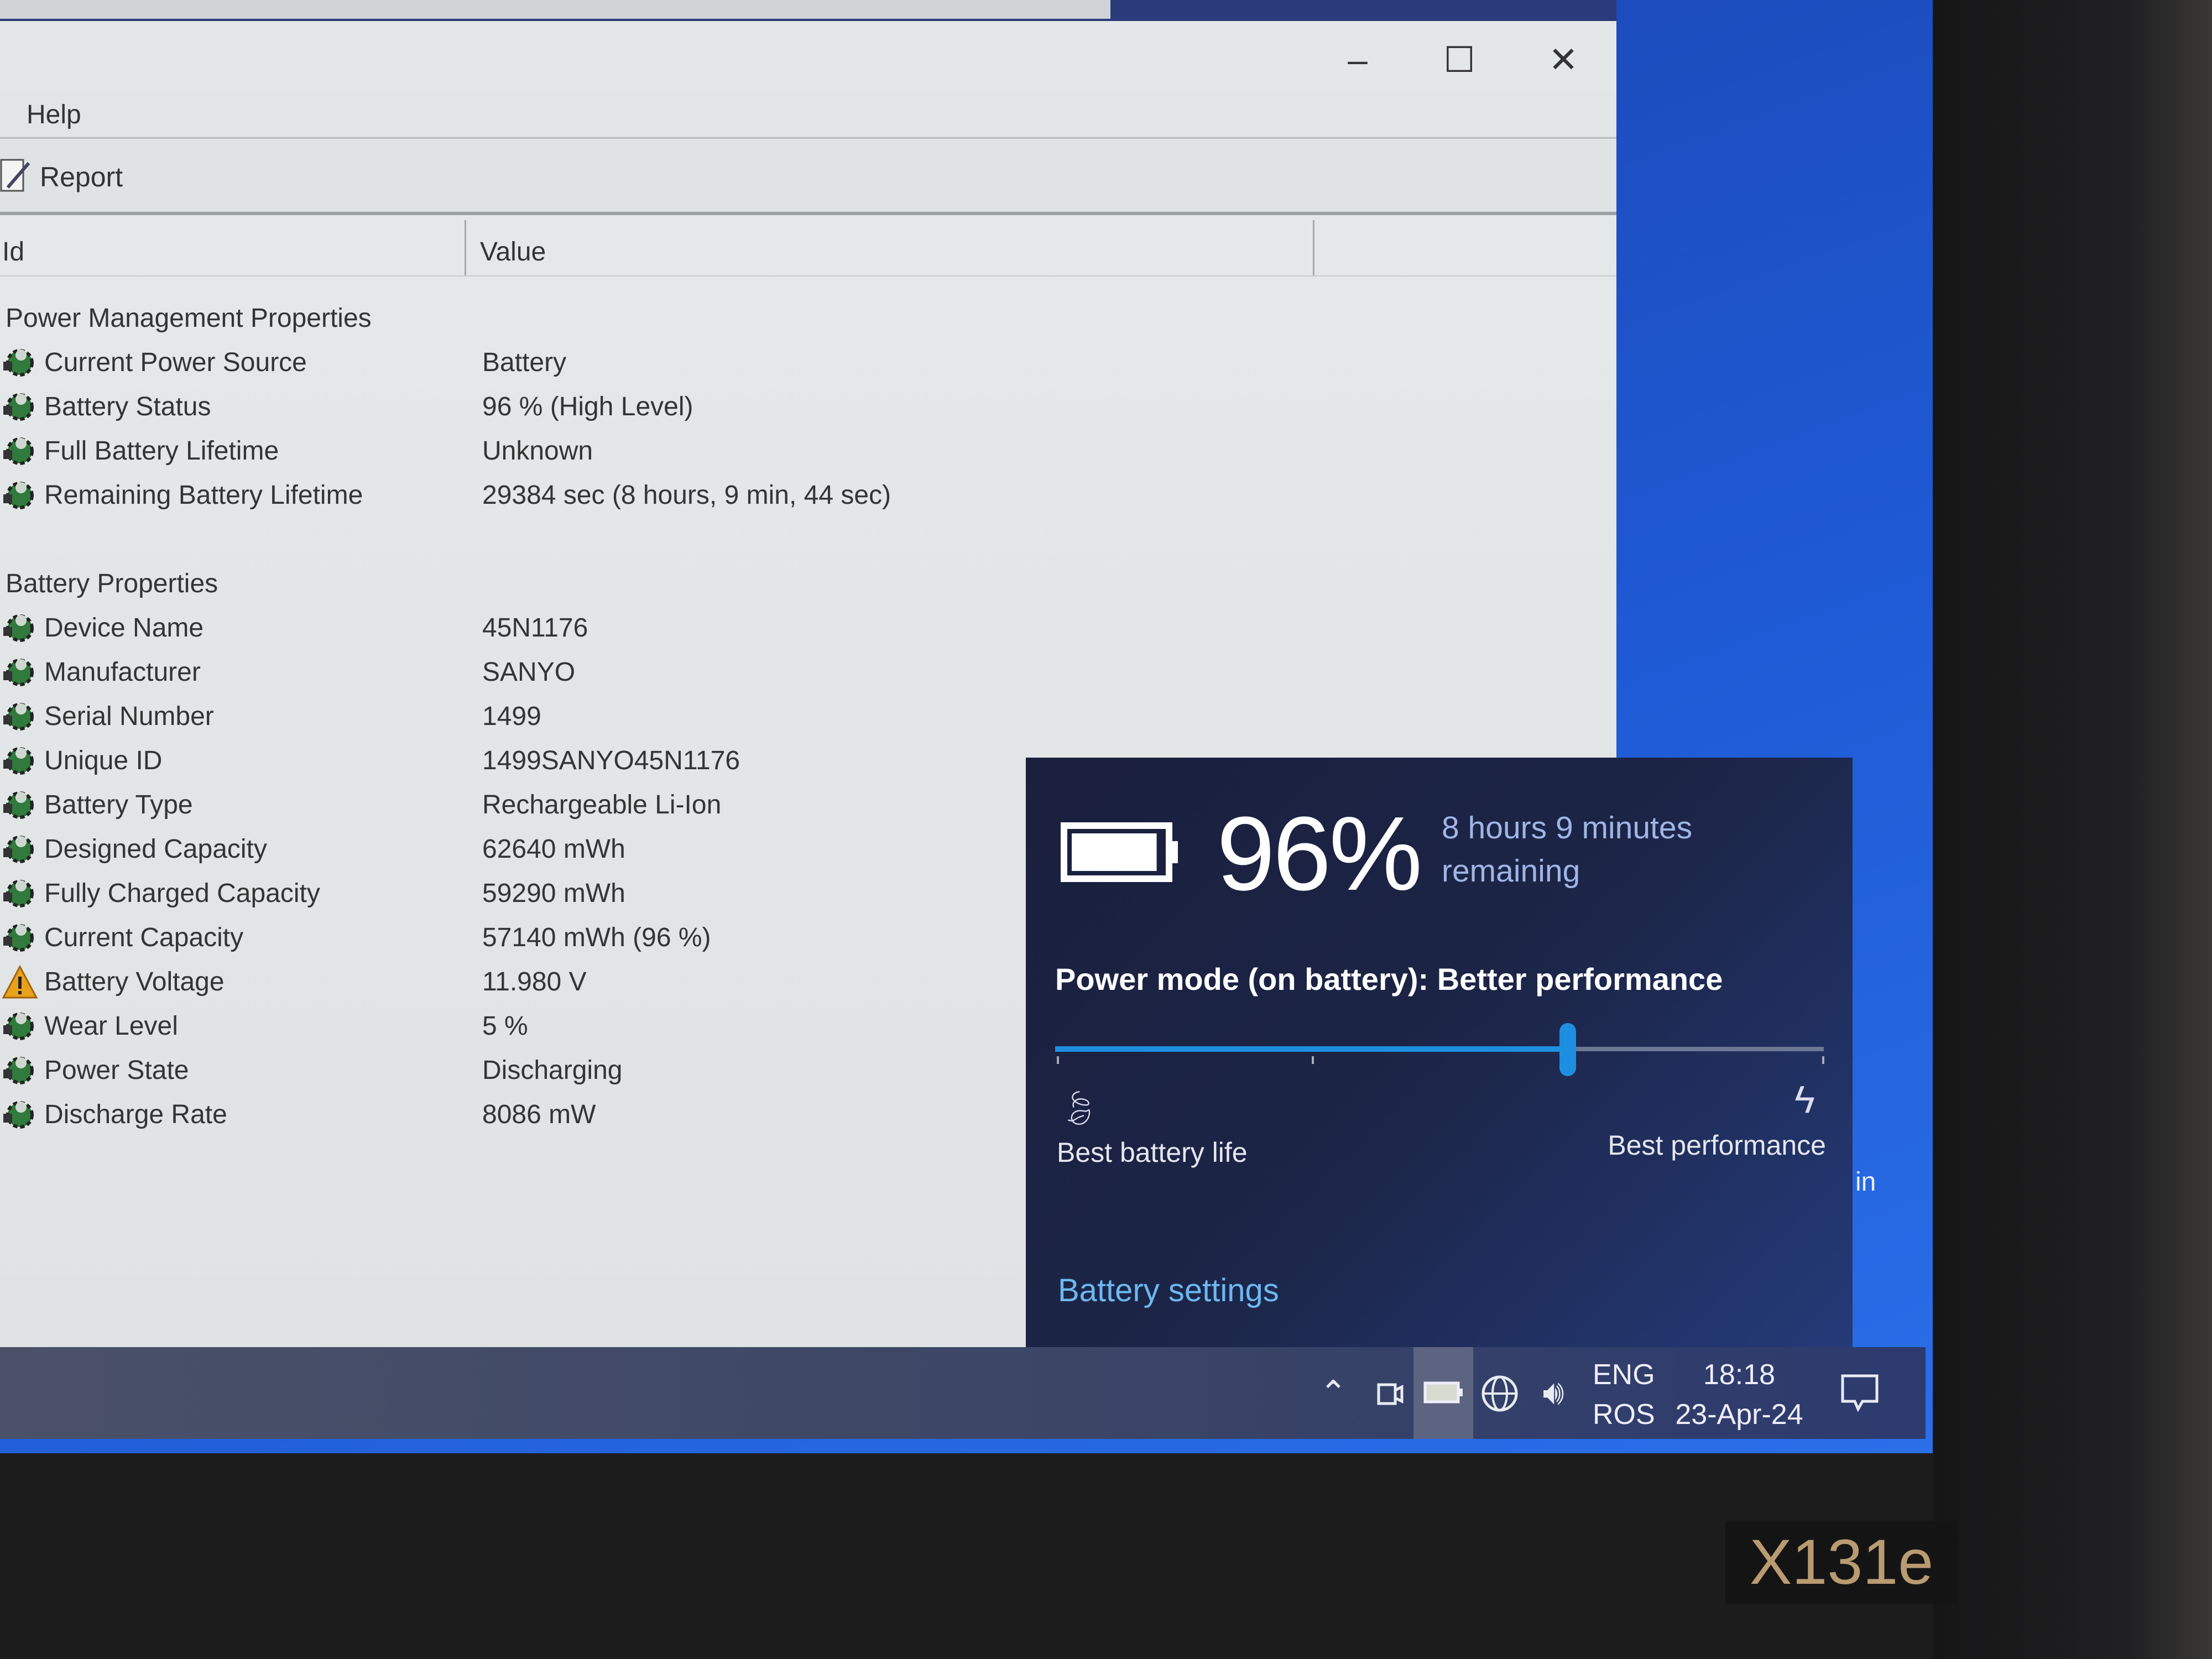 The width and height of the screenshot is (2212, 1659). I want to click on property-value: 11.980 V, so click(535, 982).